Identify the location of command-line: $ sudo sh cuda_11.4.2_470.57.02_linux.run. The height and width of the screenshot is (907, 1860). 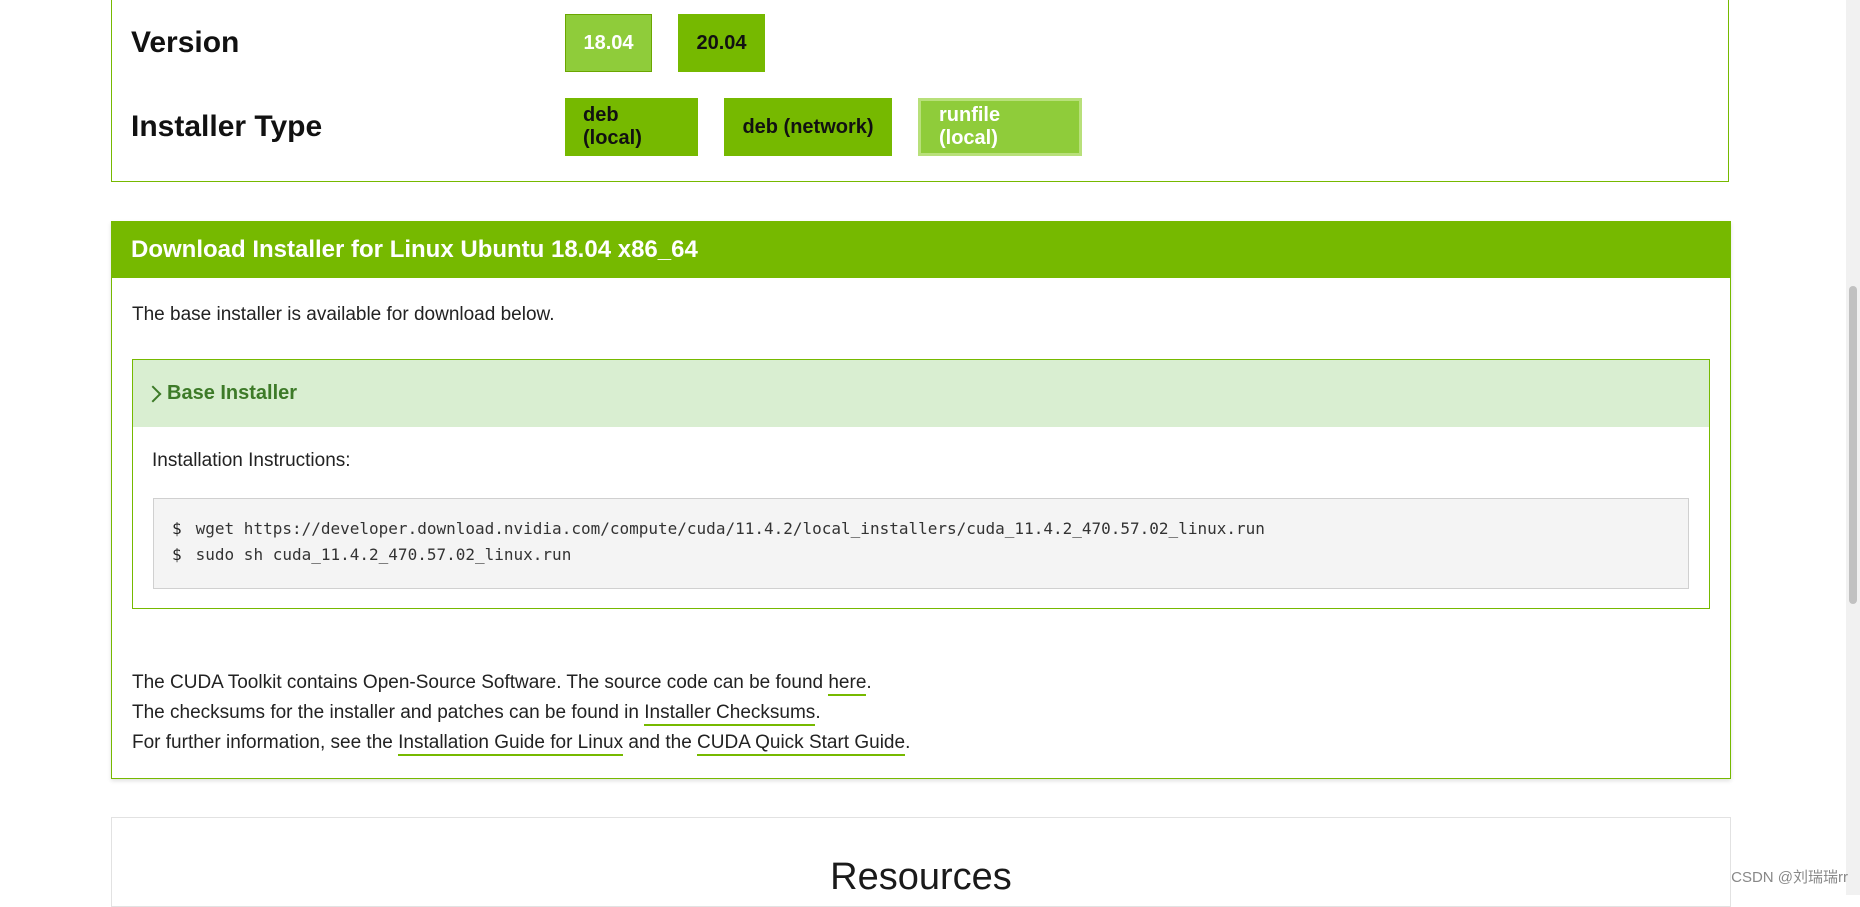
(930, 558).